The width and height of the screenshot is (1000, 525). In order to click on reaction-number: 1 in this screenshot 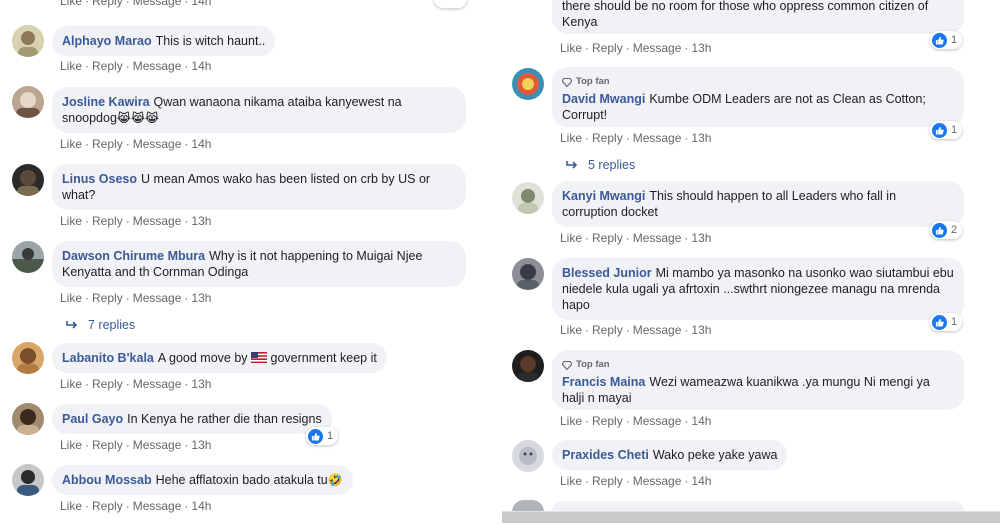, I will do `click(330, 436)`.